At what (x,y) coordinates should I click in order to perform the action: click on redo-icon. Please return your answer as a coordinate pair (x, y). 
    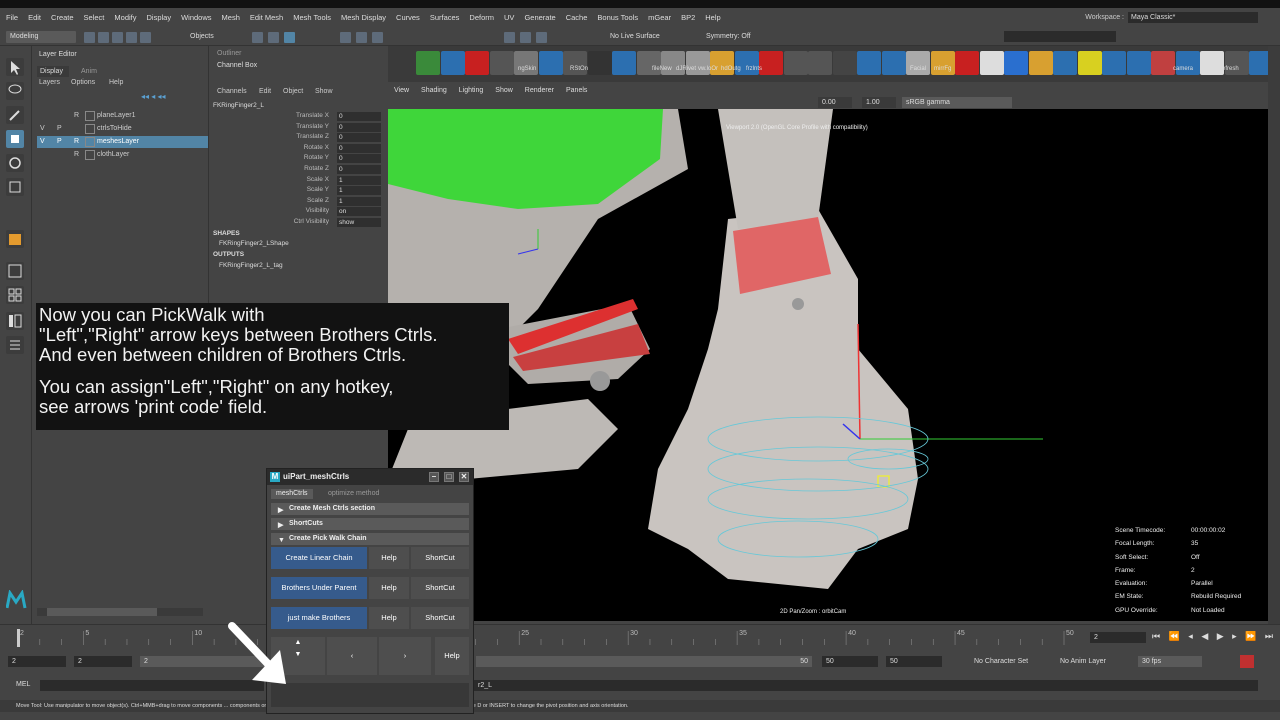
    Looking at the image, I should click on (145, 37).